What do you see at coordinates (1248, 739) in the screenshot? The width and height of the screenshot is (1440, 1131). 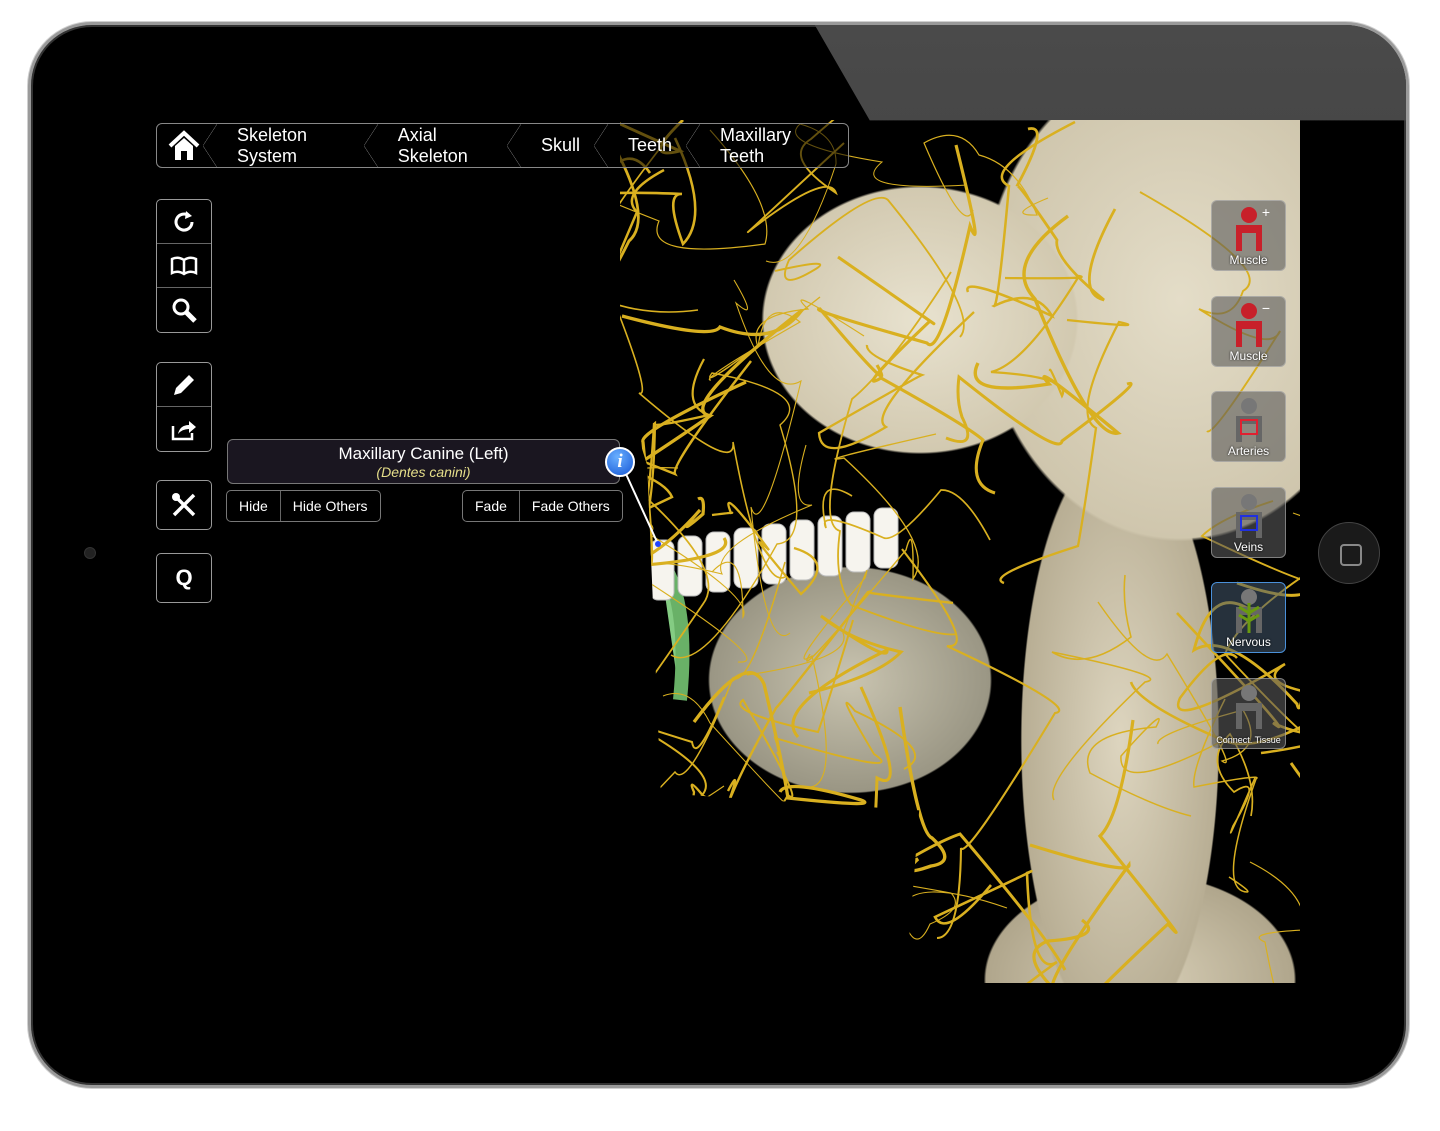 I see `system-label: Connect. Tissue` at bounding box center [1248, 739].